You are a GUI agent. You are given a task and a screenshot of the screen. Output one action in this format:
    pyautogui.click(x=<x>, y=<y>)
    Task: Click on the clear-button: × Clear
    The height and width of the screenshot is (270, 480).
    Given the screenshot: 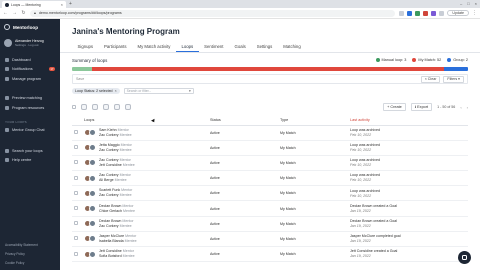 What is the action you would take?
    pyautogui.click(x=430, y=79)
    